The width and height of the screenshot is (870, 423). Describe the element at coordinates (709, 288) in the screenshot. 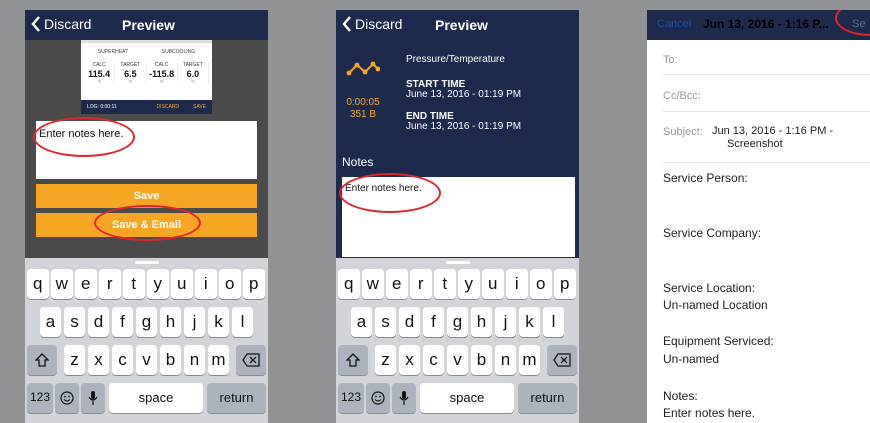

I see `service-location-label: Service Location:` at that location.